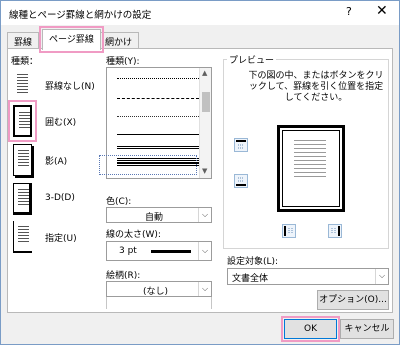 Image resolution: width=400 pixels, height=345 pixels. Describe the element at coordinates (159, 303) in the screenshot. I see `art-preview-area` at that location.